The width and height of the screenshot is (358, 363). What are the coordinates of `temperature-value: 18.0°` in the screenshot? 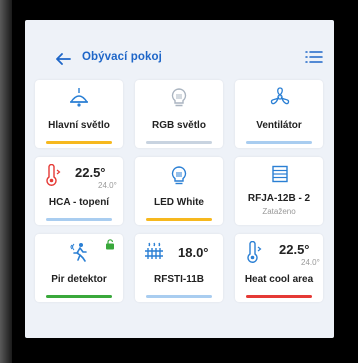 It's located at (193, 252).